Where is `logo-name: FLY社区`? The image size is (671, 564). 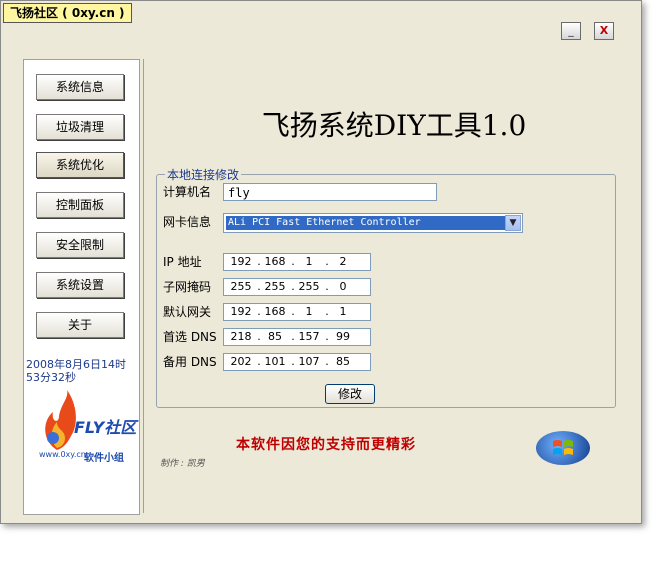 logo-name: FLY社区 is located at coordinates (105, 427).